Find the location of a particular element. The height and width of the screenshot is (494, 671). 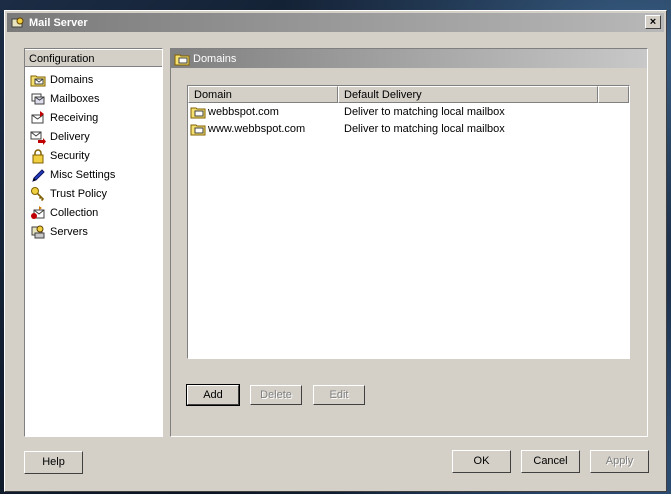

sidebar-item-label: Misc Settings is located at coordinates (83, 174).